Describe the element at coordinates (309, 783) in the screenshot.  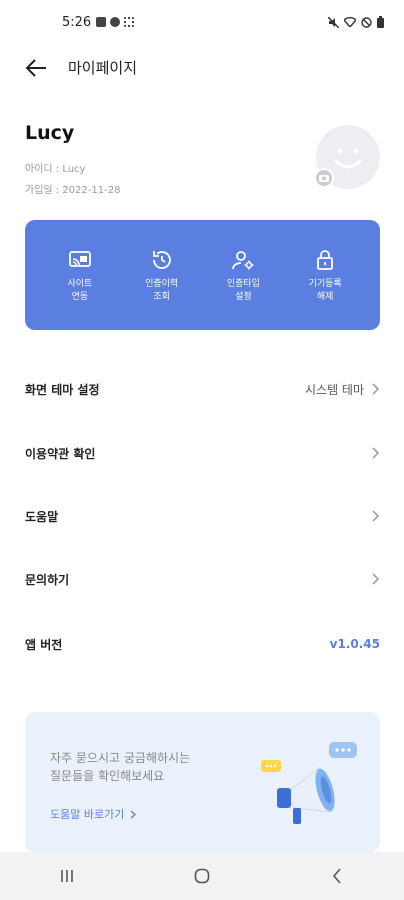
I see `megaphone-illustration` at that location.